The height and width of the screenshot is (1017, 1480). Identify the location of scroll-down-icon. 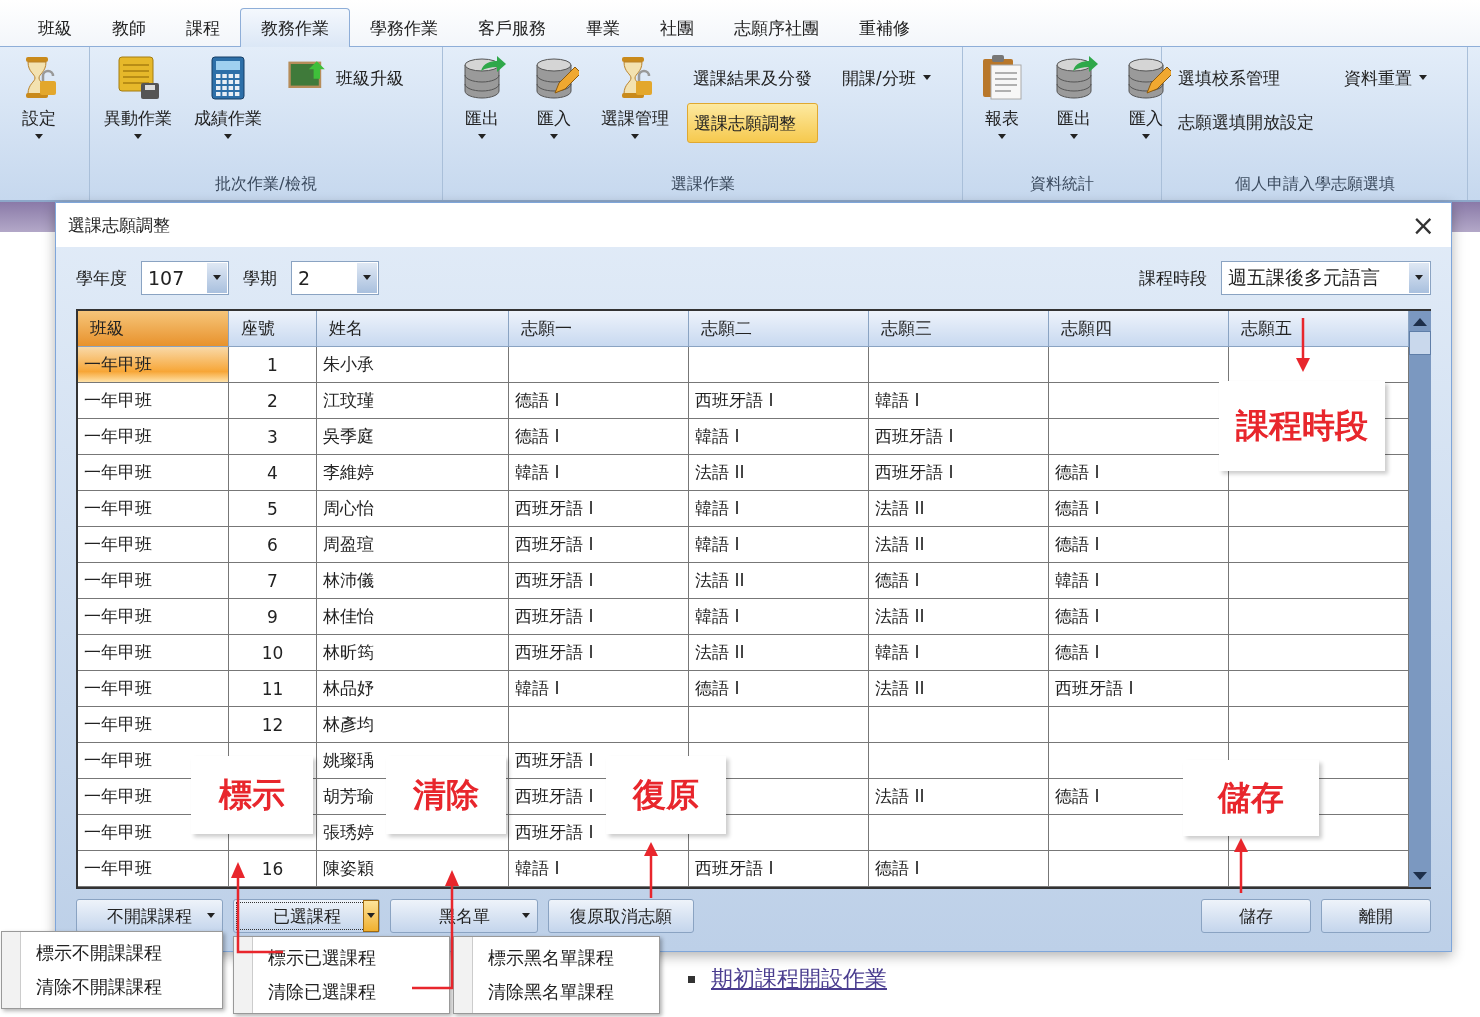
(1420, 876).